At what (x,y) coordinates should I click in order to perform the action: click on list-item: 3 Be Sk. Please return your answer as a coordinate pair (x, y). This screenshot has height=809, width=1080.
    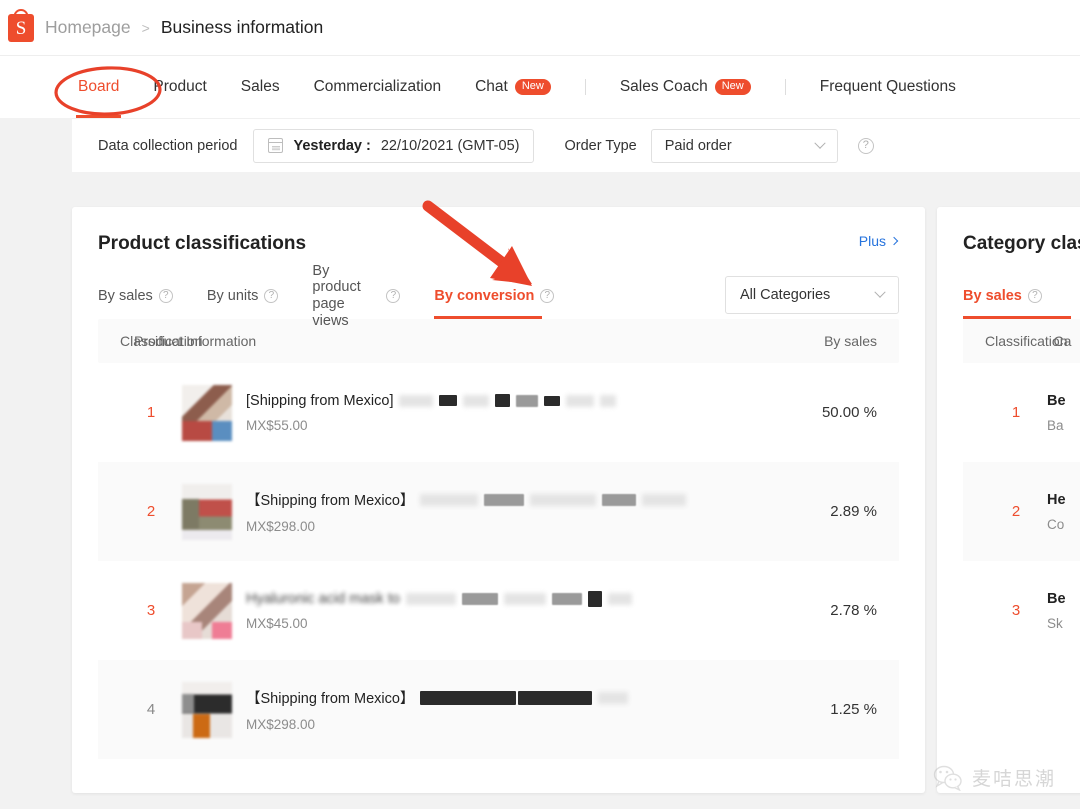
    Looking at the image, I should click on (1021, 610).